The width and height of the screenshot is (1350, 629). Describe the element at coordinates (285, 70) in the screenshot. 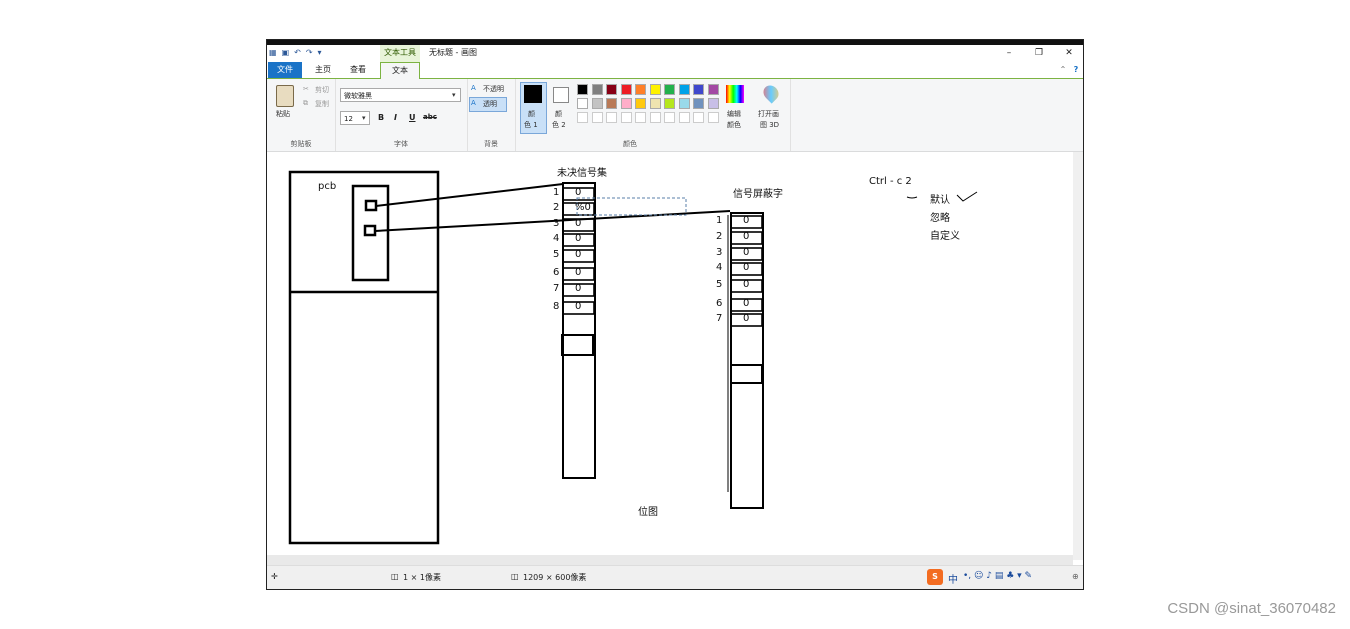

I see `tab-file: 文件` at that location.